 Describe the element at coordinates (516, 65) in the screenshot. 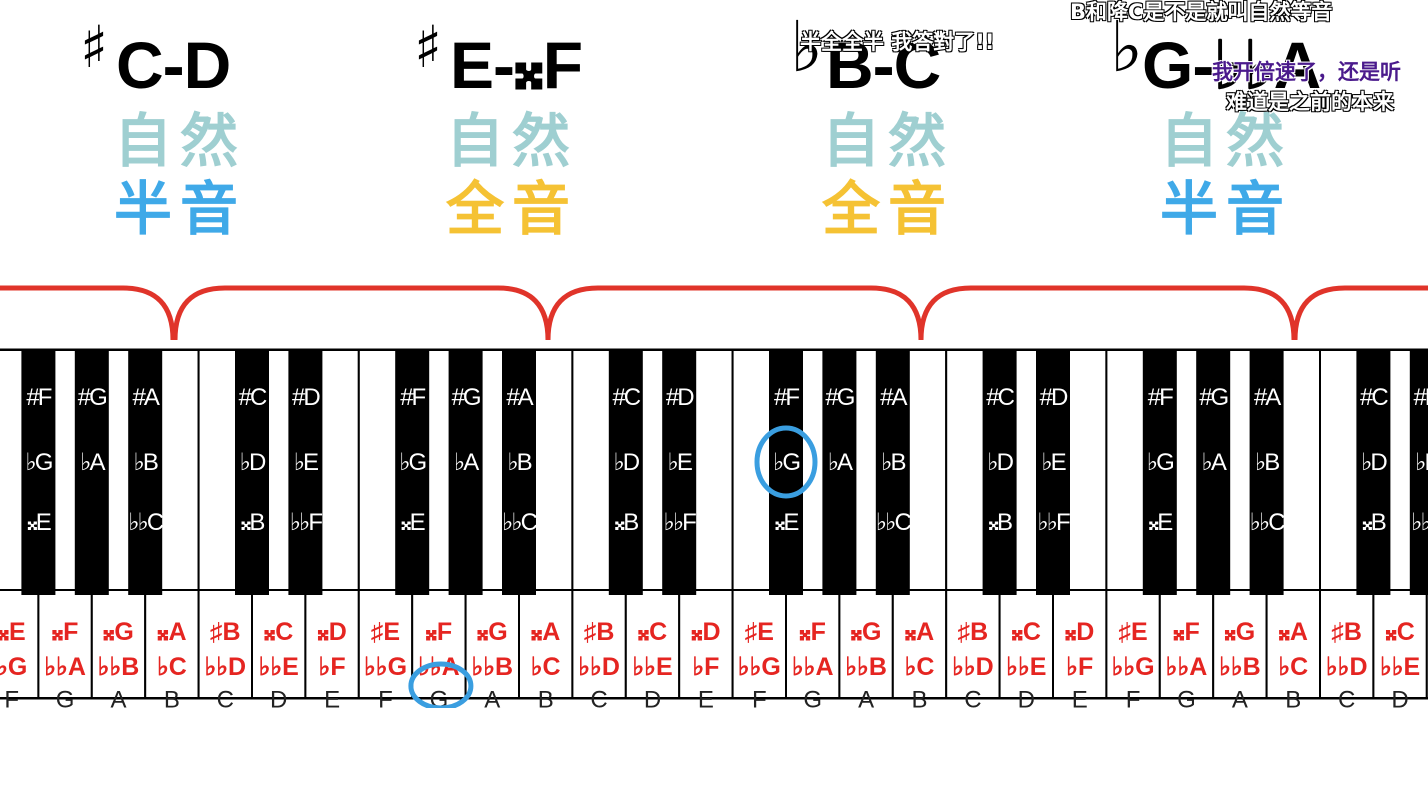

I see `interval-notes: E-𝄪F` at that location.